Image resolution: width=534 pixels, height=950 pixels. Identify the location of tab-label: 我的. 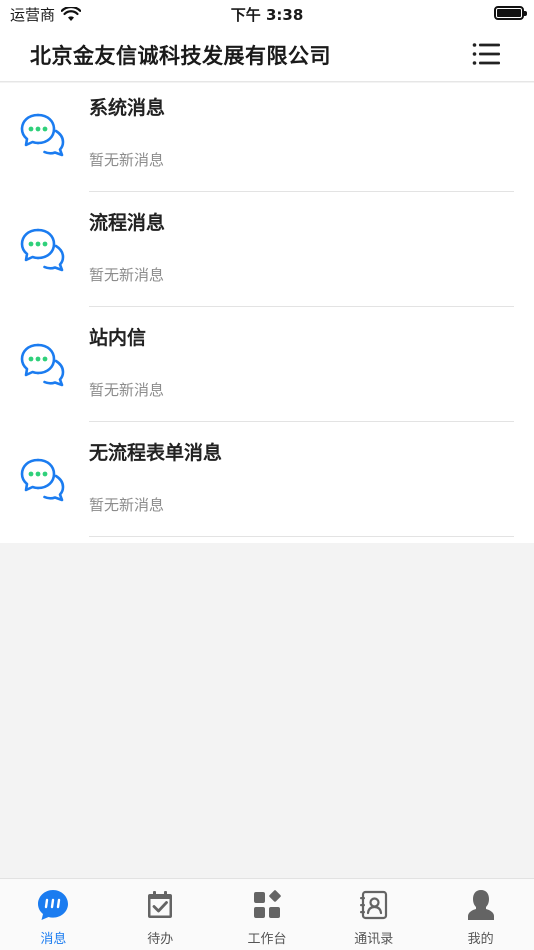
(480, 939).